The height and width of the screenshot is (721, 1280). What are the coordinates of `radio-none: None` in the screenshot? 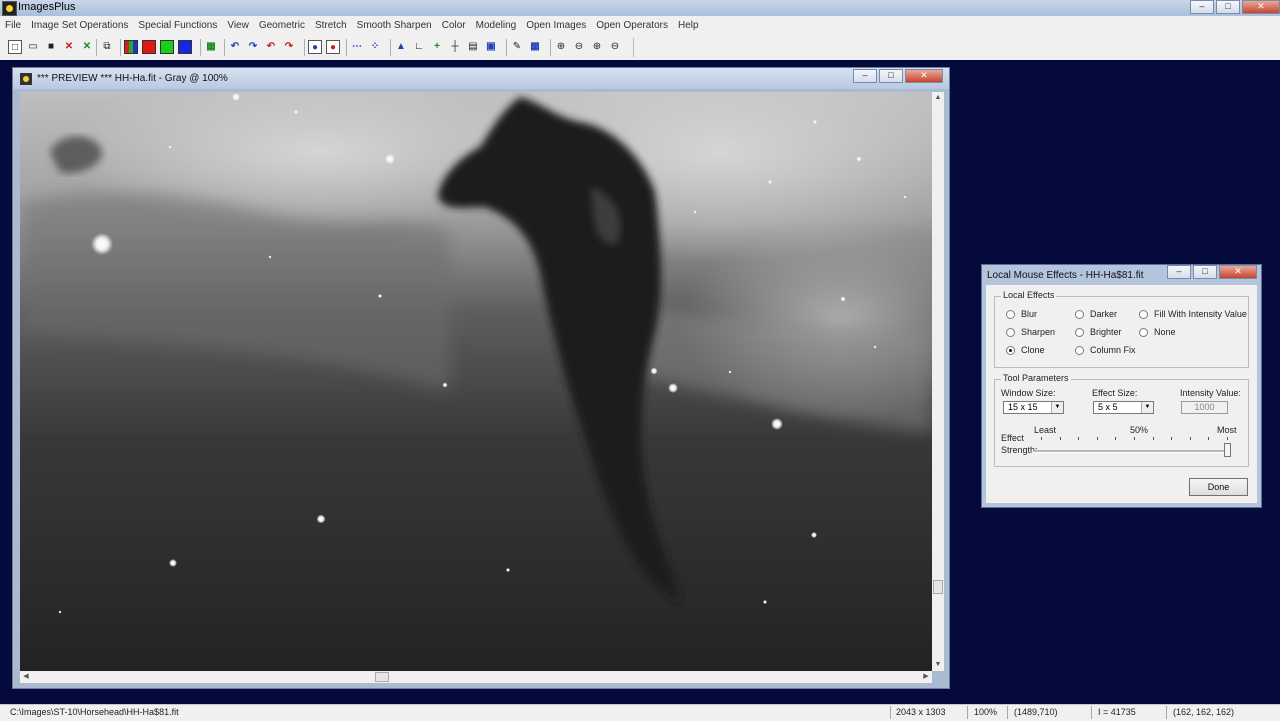 It's located at (1157, 332).